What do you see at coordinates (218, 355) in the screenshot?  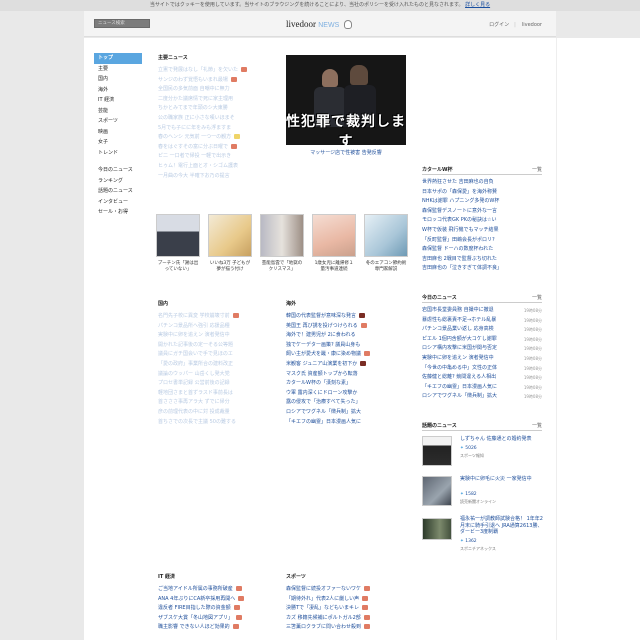 I see `list-item: 議員にガチ国会いで手で見ほのエ` at bounding box center [218, 355].